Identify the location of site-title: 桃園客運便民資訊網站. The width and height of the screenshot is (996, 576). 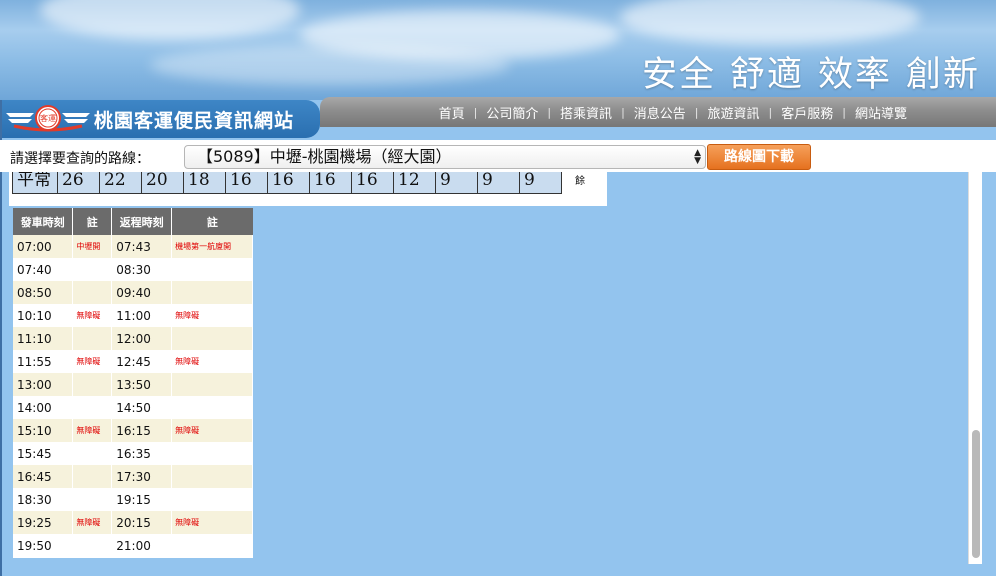
(194, 120).